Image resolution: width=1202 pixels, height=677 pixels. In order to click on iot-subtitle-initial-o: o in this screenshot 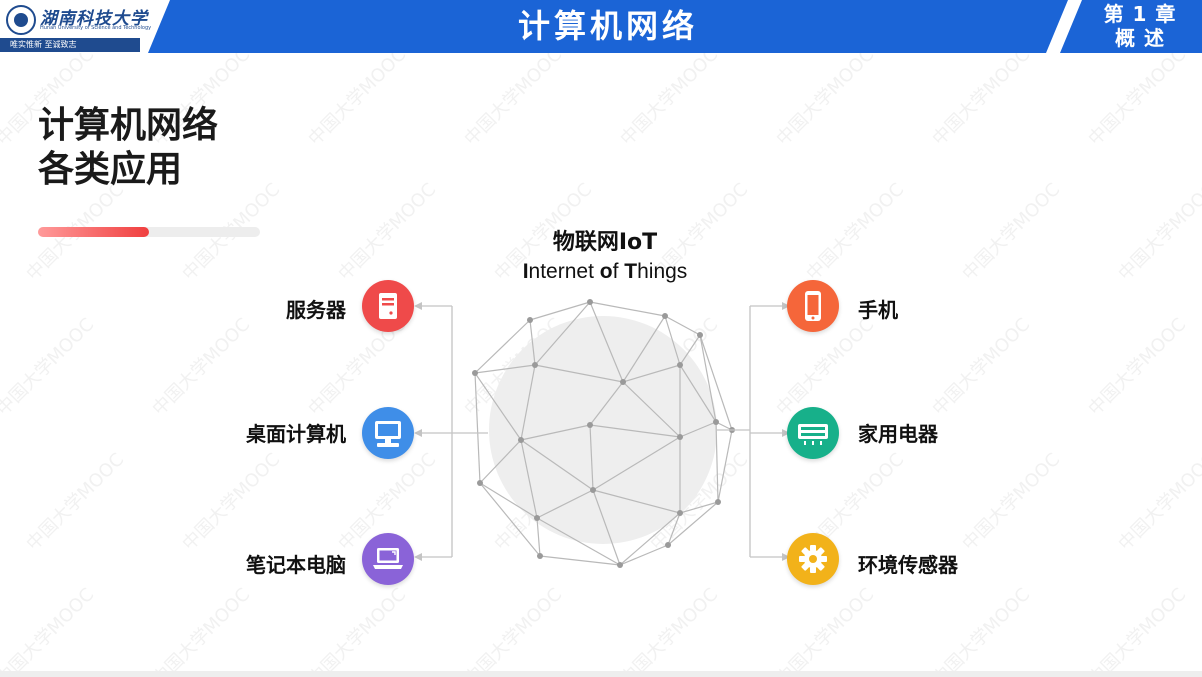, I will do `click(606, 271)`.